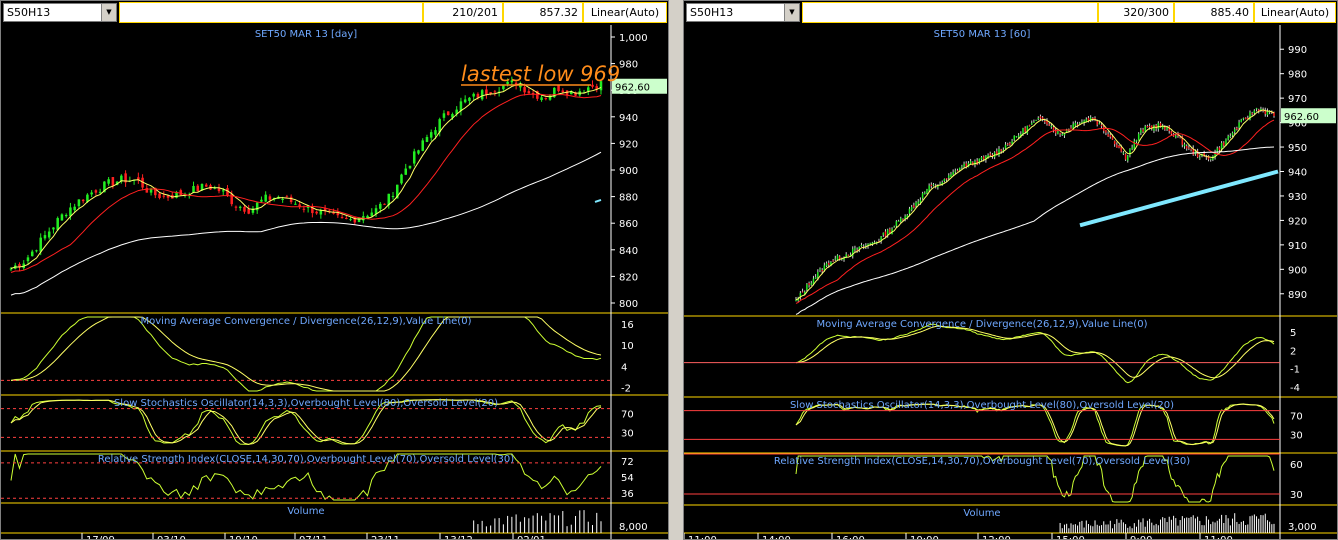  Describe the element at coordinates (1293, 351) in the screenshot. I see `macd-tick-label: 2` at that location.